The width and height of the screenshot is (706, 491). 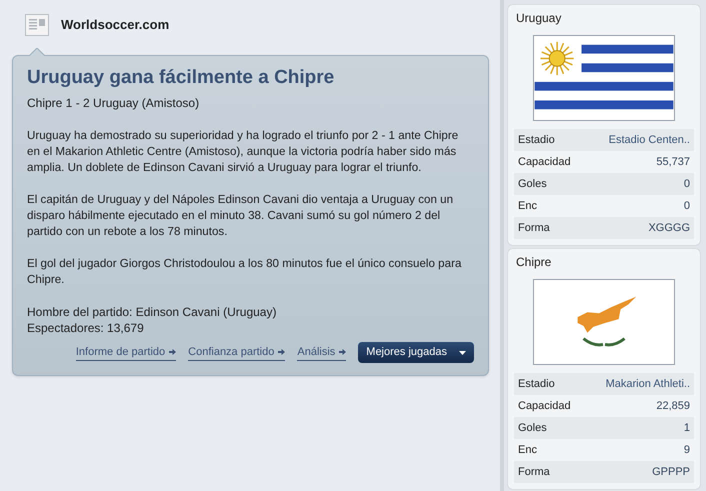 What do you see at coordinates (673, 406) in the screenshot?
I see `stat-value: 22,859` at bounding box center [673, 406].